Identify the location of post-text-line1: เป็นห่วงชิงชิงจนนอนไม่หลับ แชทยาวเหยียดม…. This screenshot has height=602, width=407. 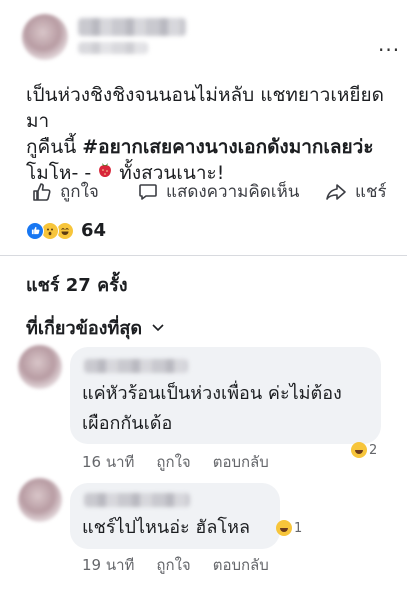
(205, 108).